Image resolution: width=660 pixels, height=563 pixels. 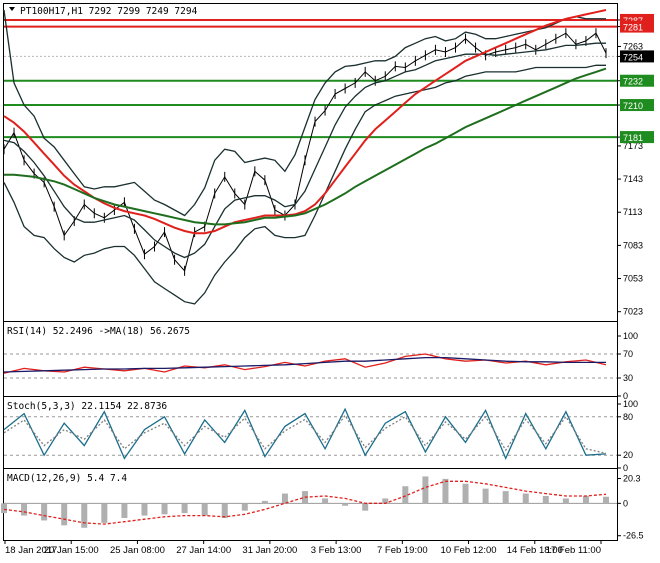 What do you see at coordinates (402, 550) in the screenshot?
I see `x-tick-label: 7 Feb 19:00` at bounding box center [402, 550].